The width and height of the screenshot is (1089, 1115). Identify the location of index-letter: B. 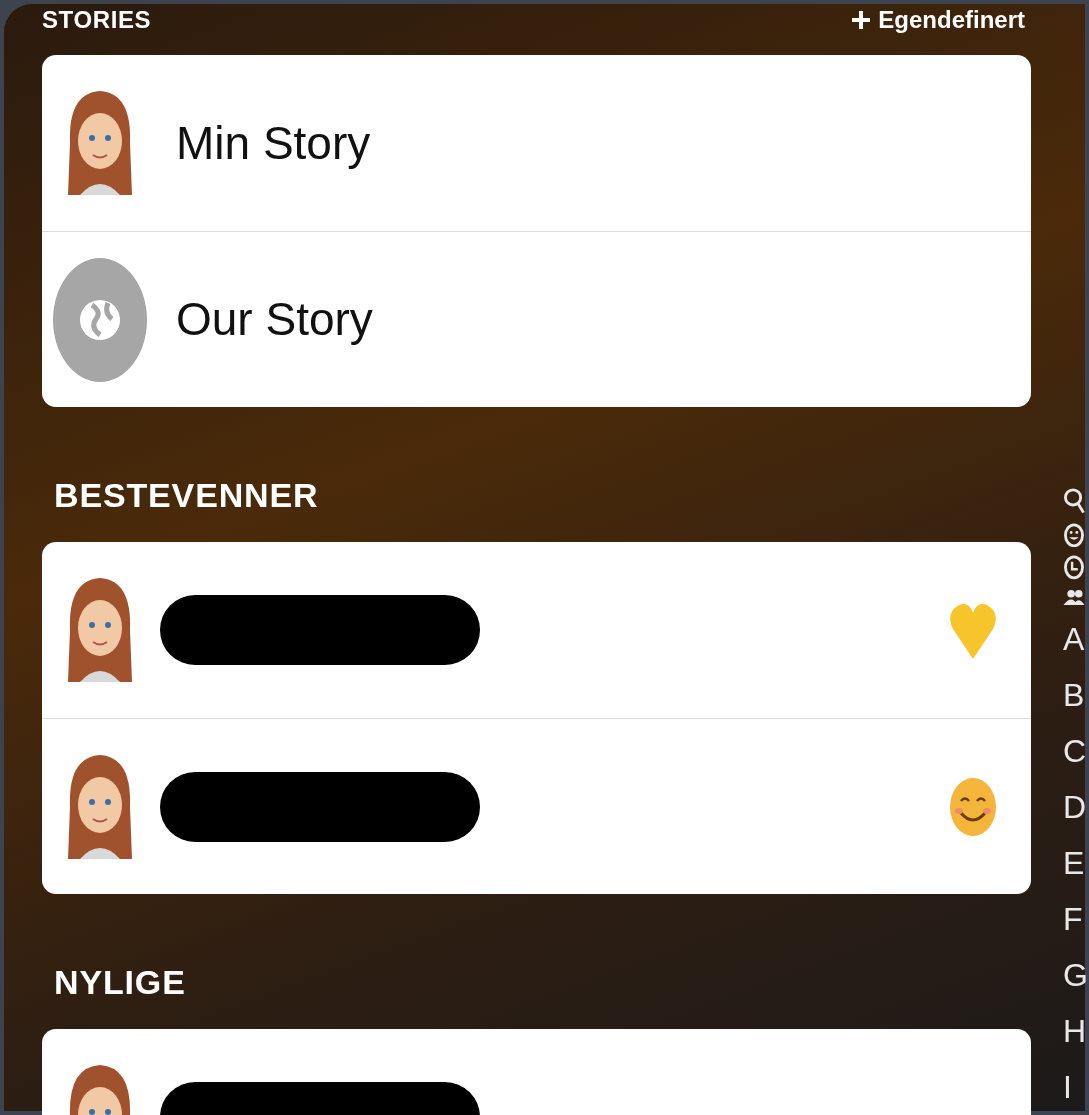
(1074, 695).